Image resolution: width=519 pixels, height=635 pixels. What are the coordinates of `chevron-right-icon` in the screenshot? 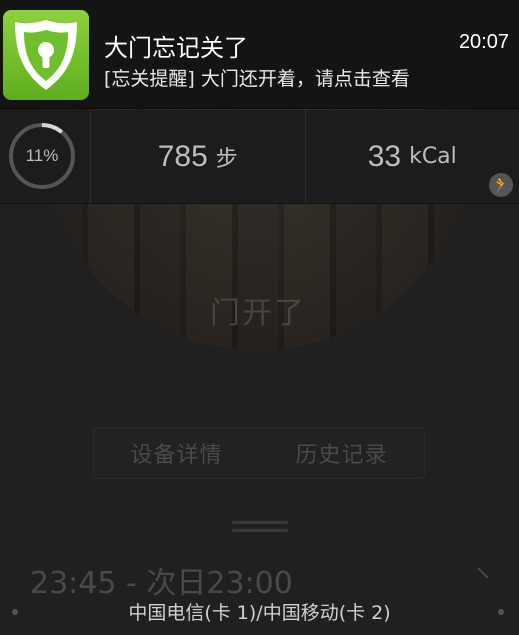 It's located at (483, 573).